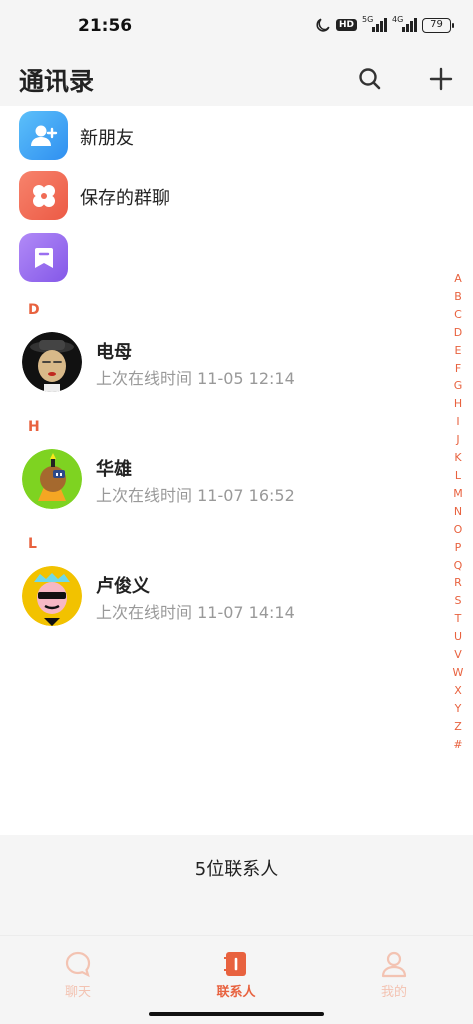 The width and height of the screenshot is (473, 1024). Describe the element at coordinates (125, 198) in the screenshot. I see `saved-groups-label: 保存的群聊` at that location.